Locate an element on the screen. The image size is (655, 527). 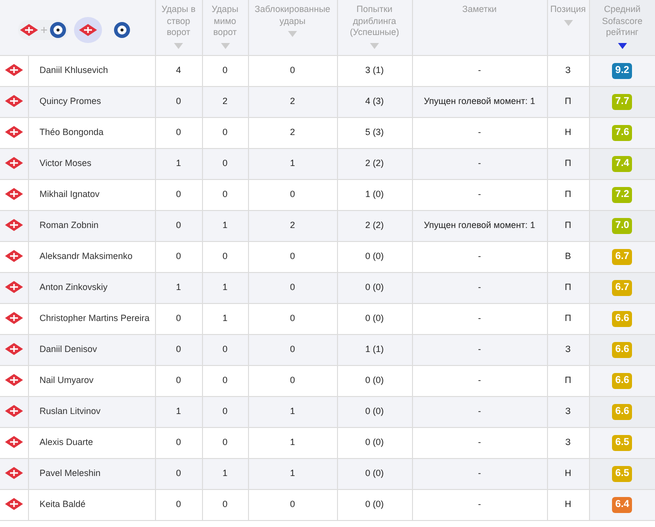
player-name: Théo Bongonda is located at coordinates (72, 131).